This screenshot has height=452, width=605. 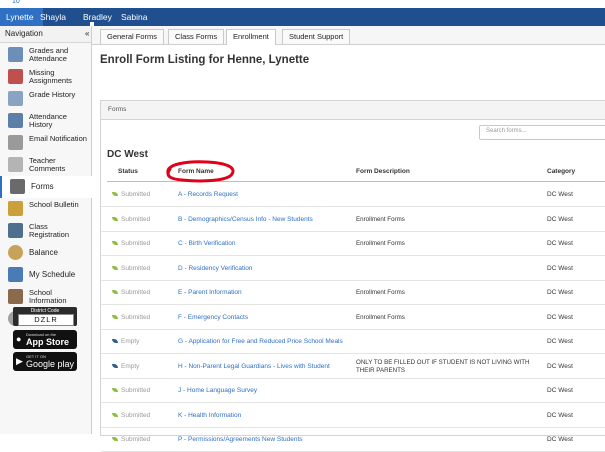 I want to click on tab-class-forms: Class Forms, so click(x=196, y=36).